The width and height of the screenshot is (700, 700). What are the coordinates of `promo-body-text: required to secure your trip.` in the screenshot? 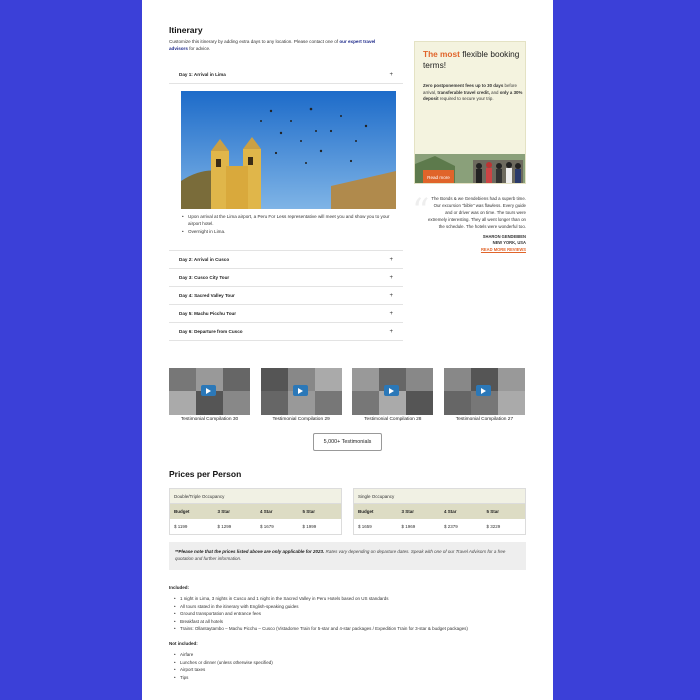 It's located at (466, 99).